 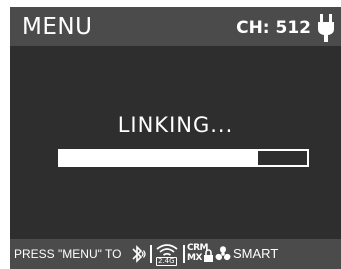 What do you see at coordinates (194, 258) in the screenshot?
I see `crmx-label-bottom: MX` at bounding box center [194, 258].